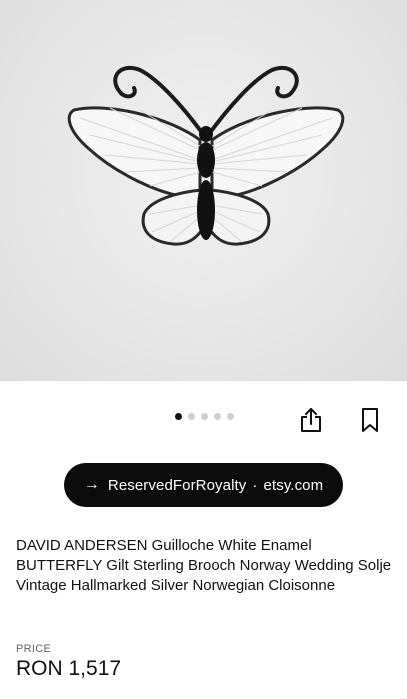 The image size is (407, 699). I want to click on share-icon, so click(311, 420).